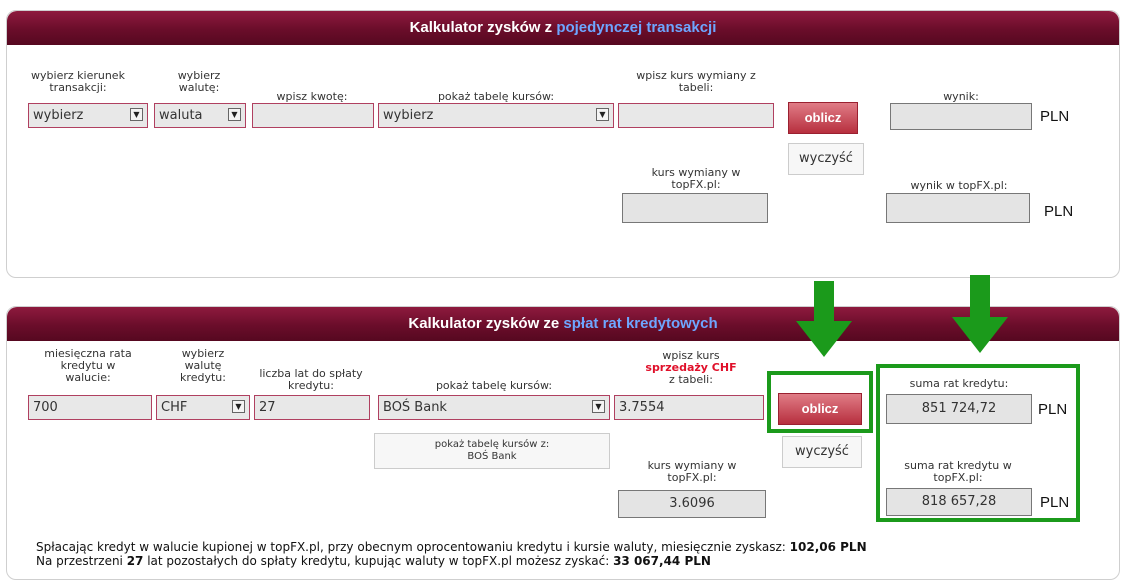 The height and width of the screenshot is (582, 1126). I want to click on years-label: liczba lat do spłaty kredytu:, so click(311, 379).